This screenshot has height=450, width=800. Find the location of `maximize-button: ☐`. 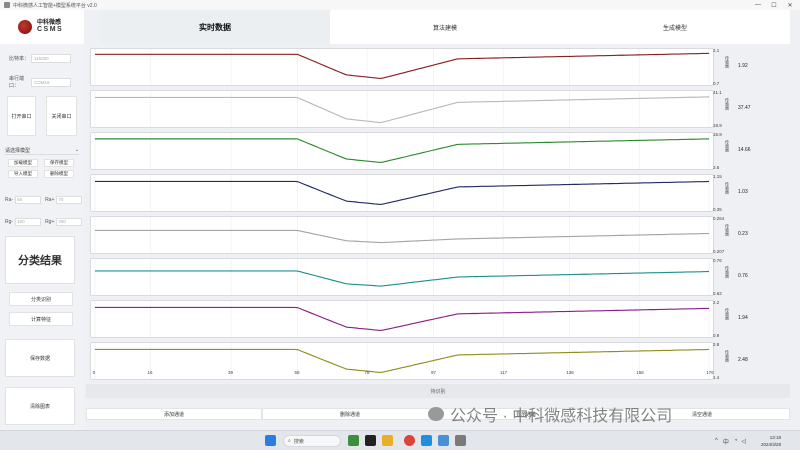

maximize-button: ☐ is located at coordinates (774, 5).